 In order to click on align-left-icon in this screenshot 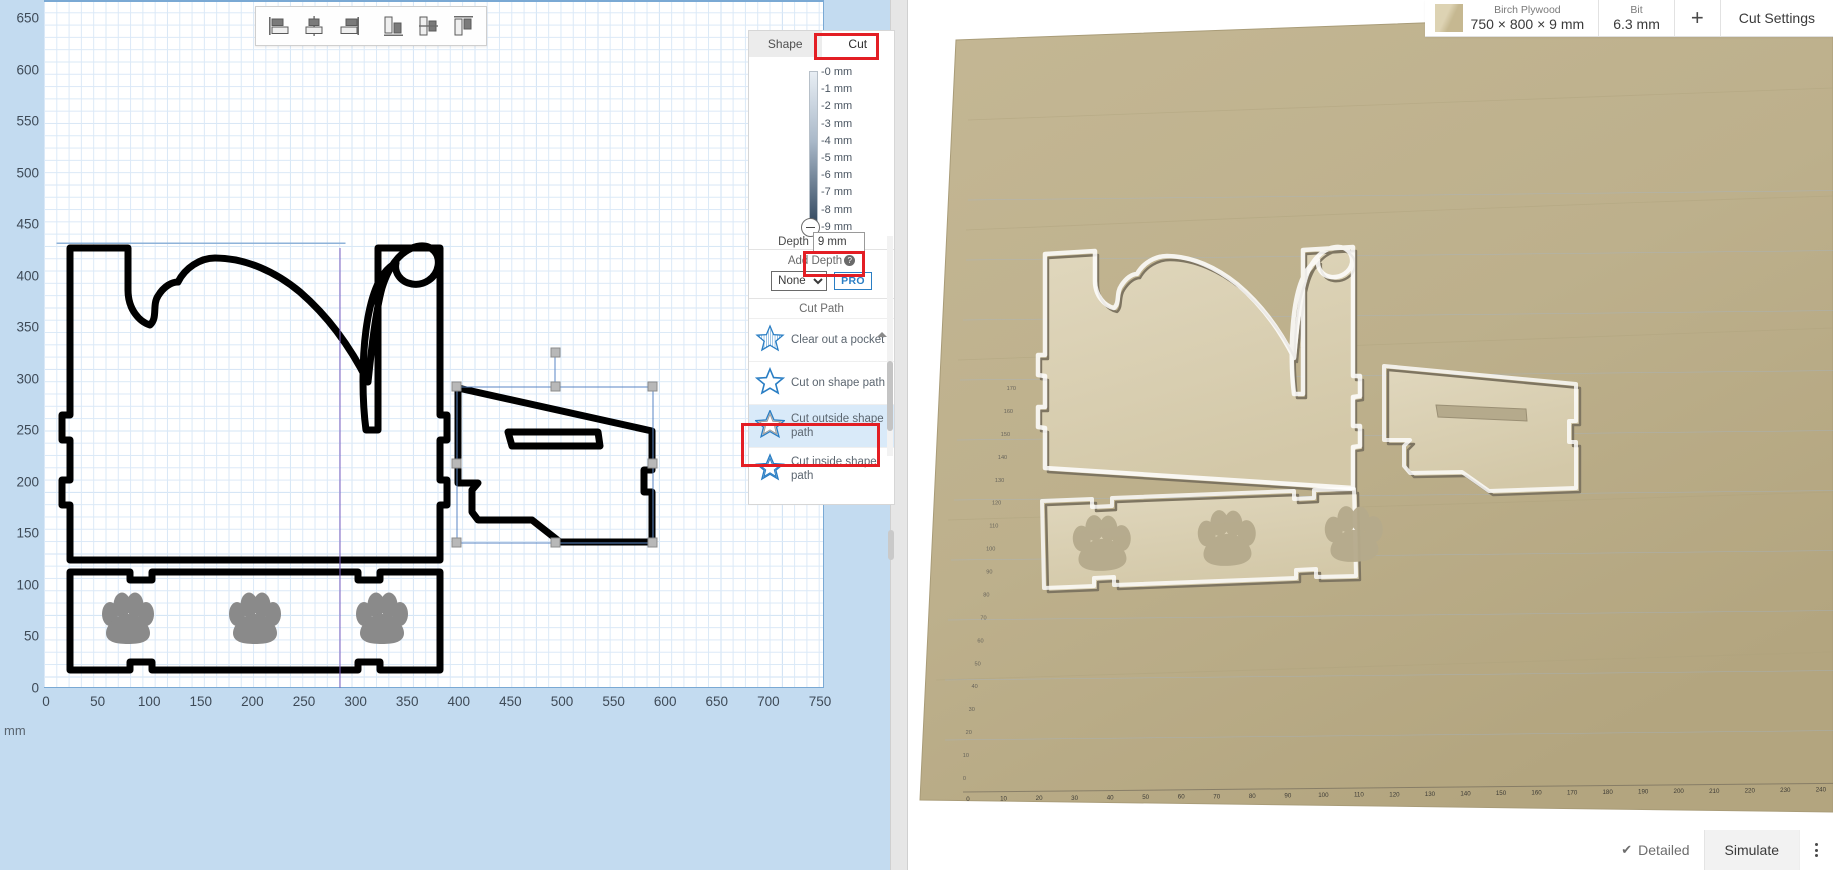, I will do `click(278, 26)`.